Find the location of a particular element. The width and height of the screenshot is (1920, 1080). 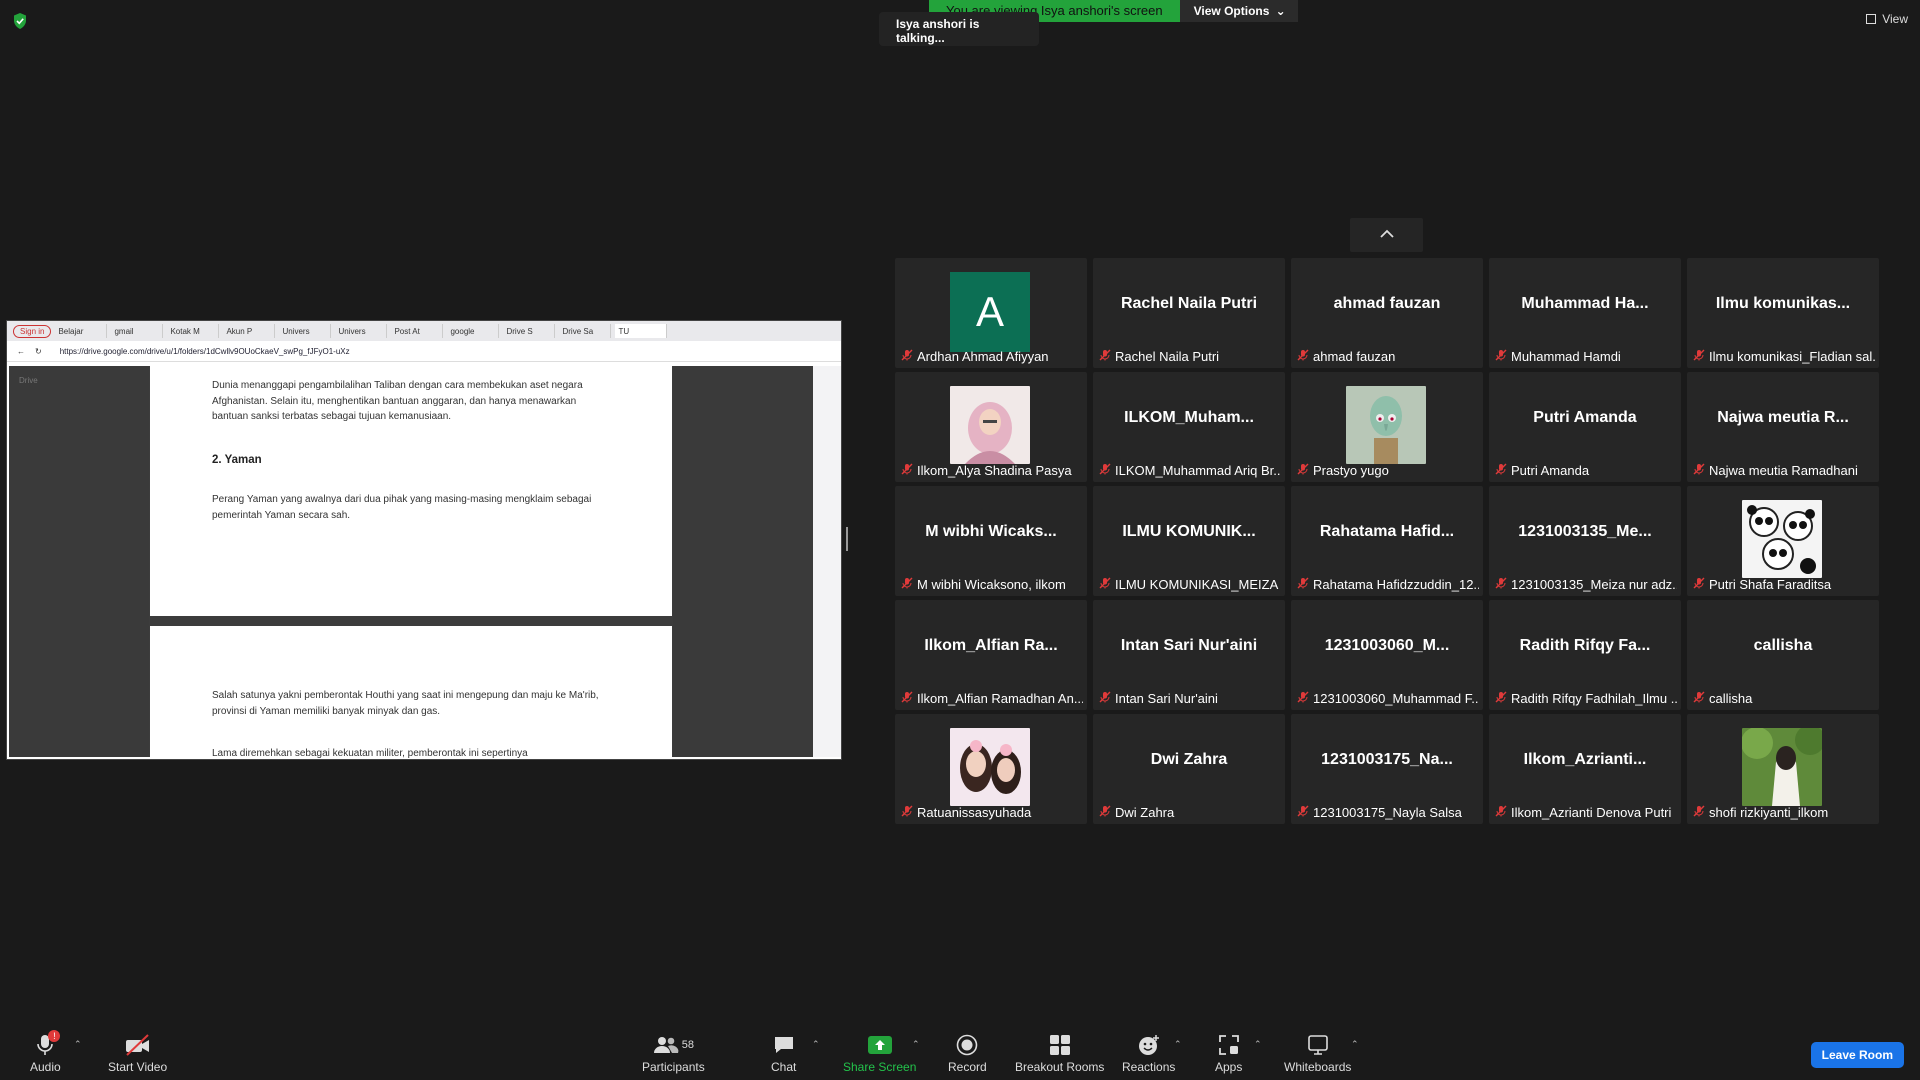

view-options-button: View Options ⌄ is located at coordinates (1238, 11).